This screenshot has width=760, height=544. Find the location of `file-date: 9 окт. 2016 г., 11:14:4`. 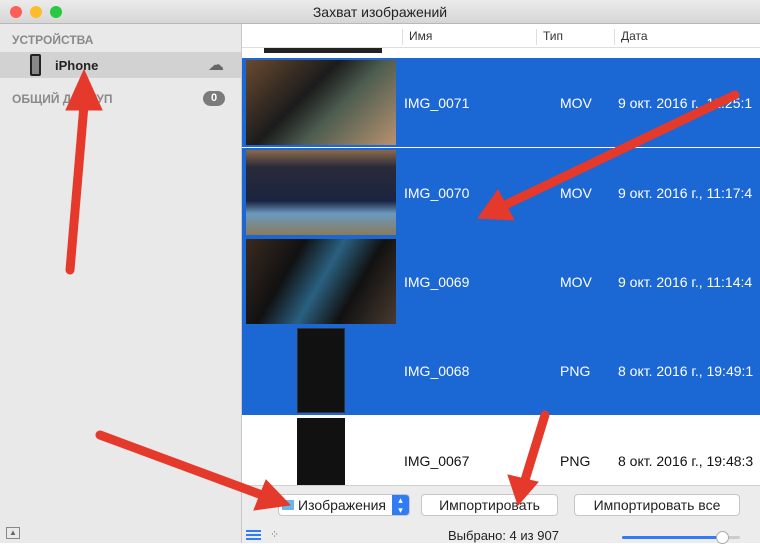

file-date: 9 окт. 2016 г., 11:14:4 is located at coordinates (685, 282).